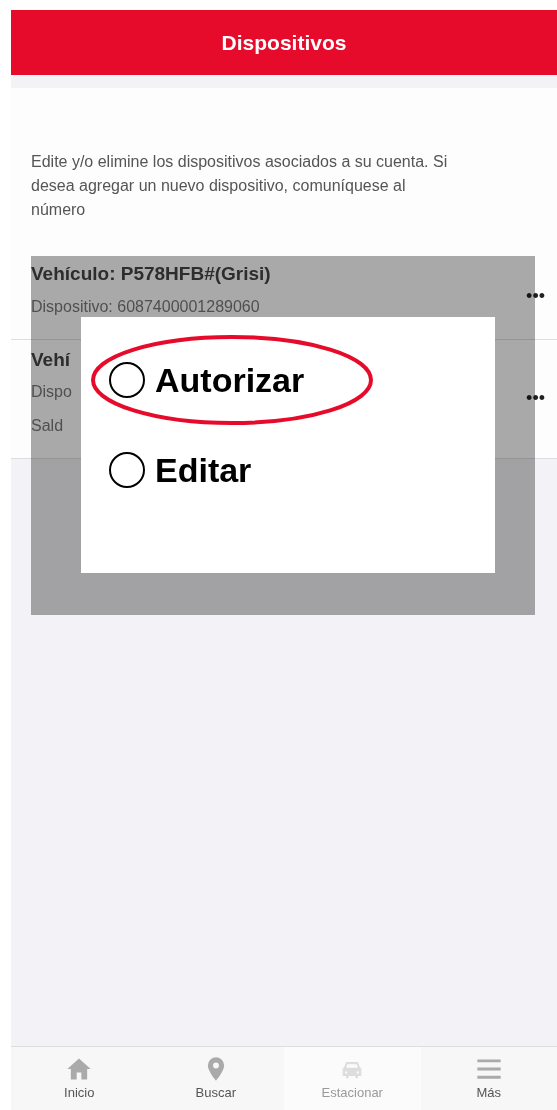 The image size is (557, 1110). Describe the element at coordinates (489, 1093) in the screenshot. I see `tab-label: Más` at that location.